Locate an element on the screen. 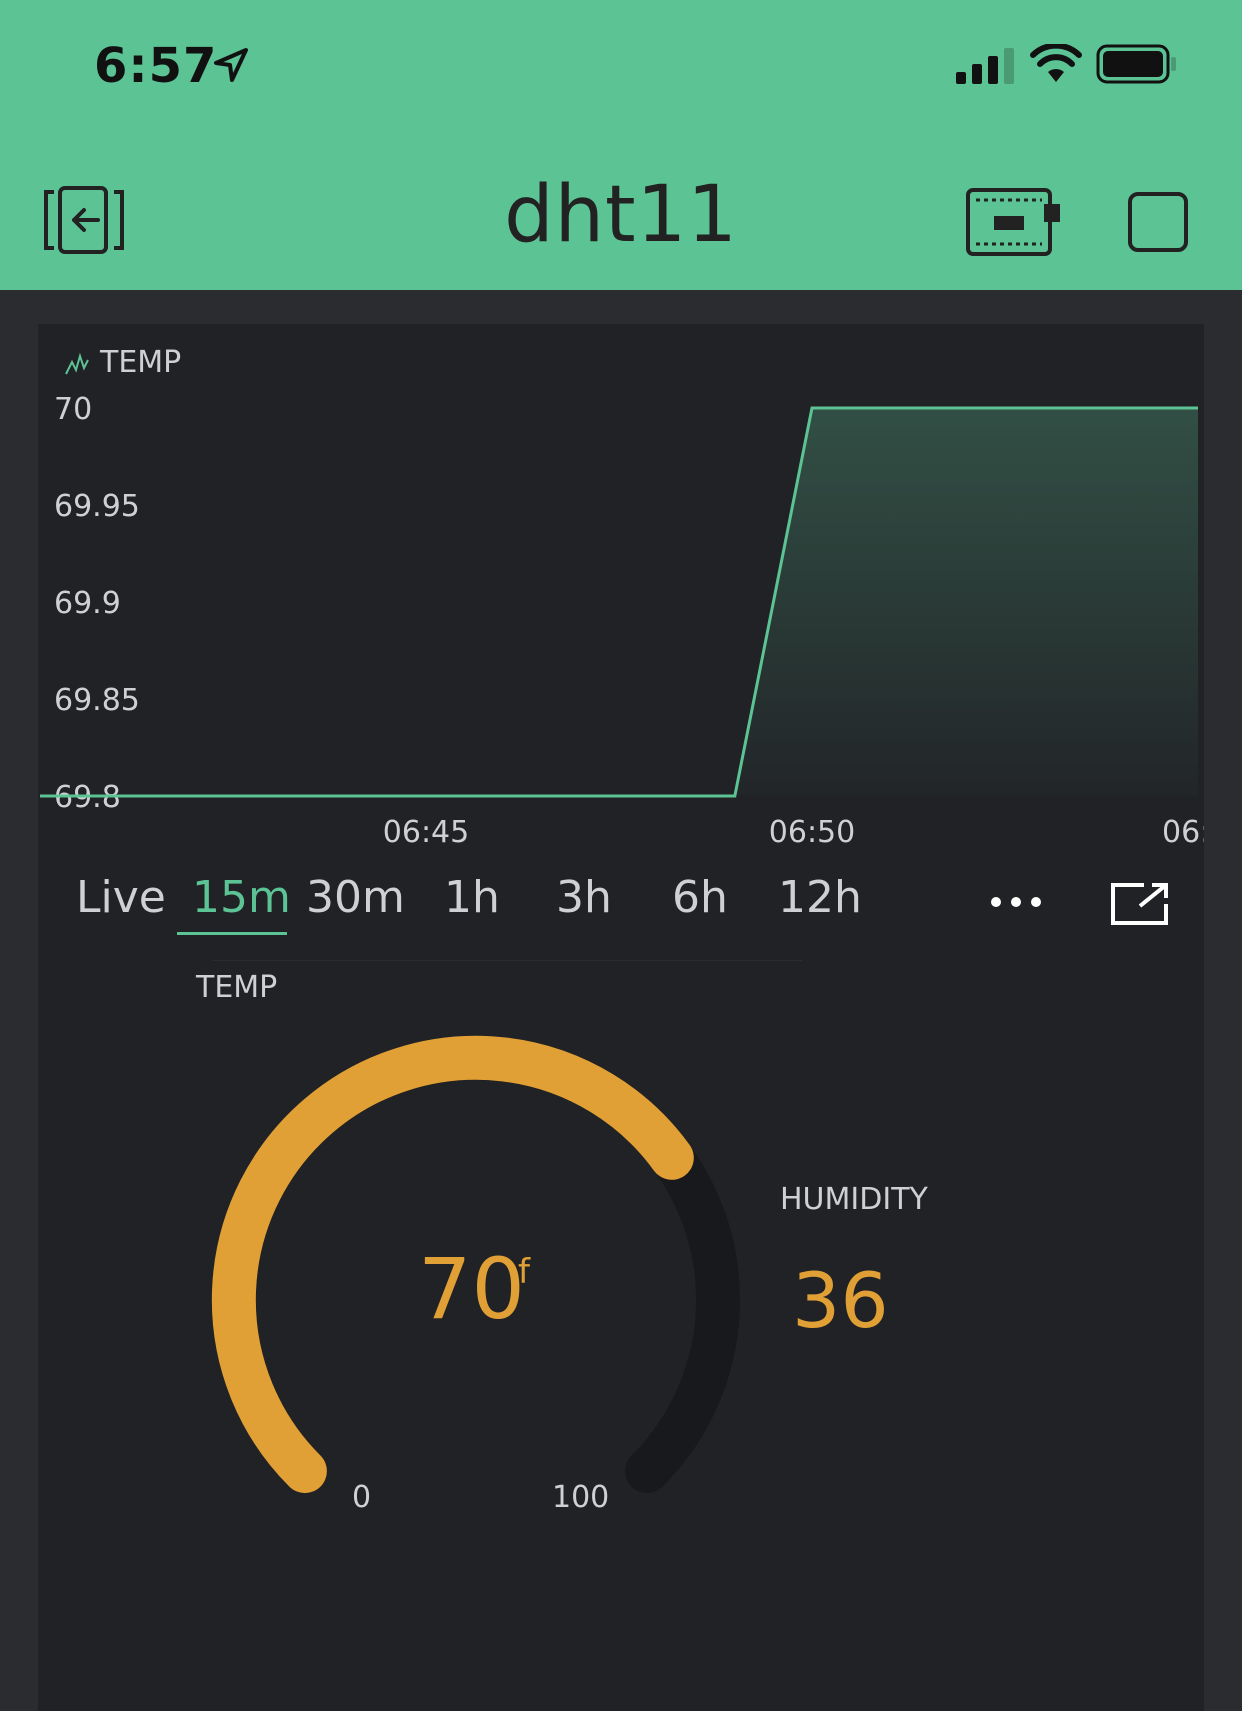 The width and height of the screenshot is (1242, 1711). humidity-label: HUMIDITY is located at coordinates (854, 1199).